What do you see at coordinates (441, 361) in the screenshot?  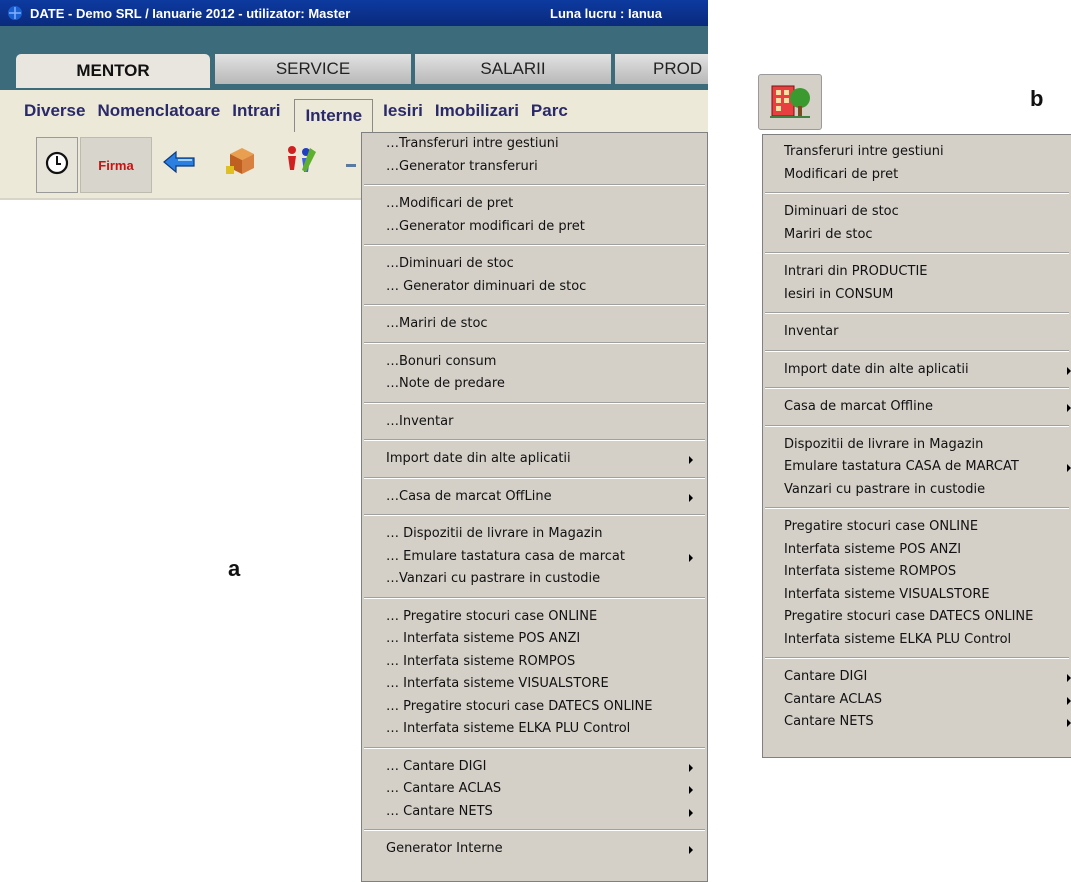 I see `menu-item-label: …Bonuri consum` at bounding box center [441, 361].